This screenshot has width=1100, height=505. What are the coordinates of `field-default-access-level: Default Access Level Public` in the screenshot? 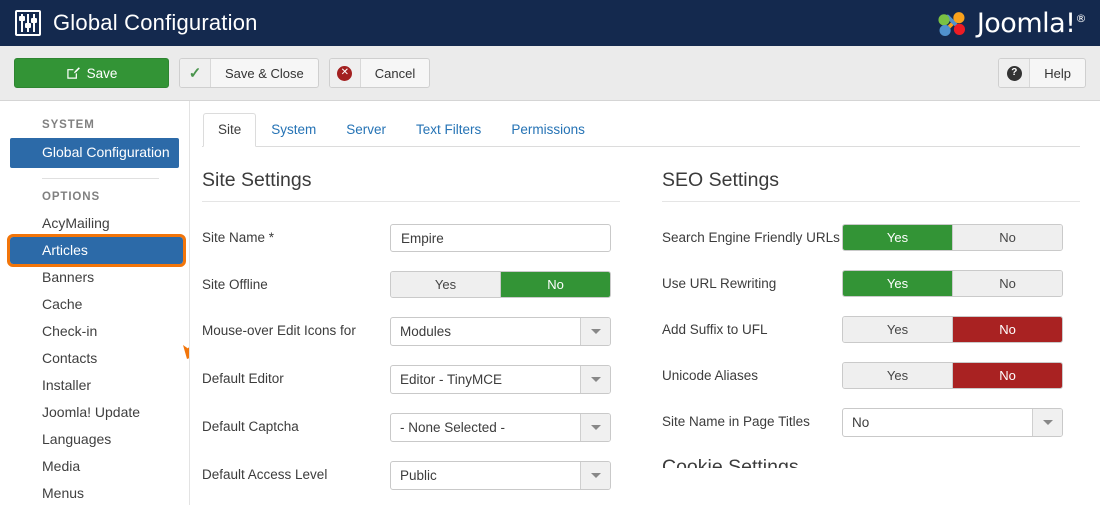 It's located at (411, 475).